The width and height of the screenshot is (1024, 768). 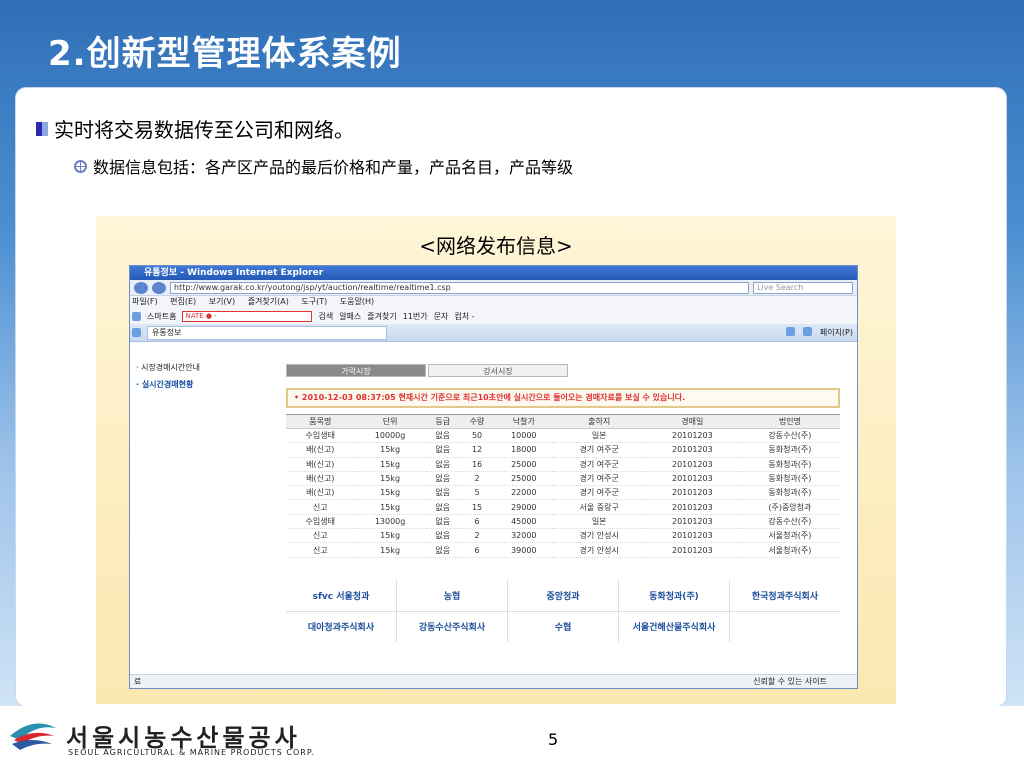 What do you see at coordinates (195, 128) in the screenshot?
I see `bullet-level-1: 实时将交易数据传至公司和网络。` at bounding box center [195, 128].